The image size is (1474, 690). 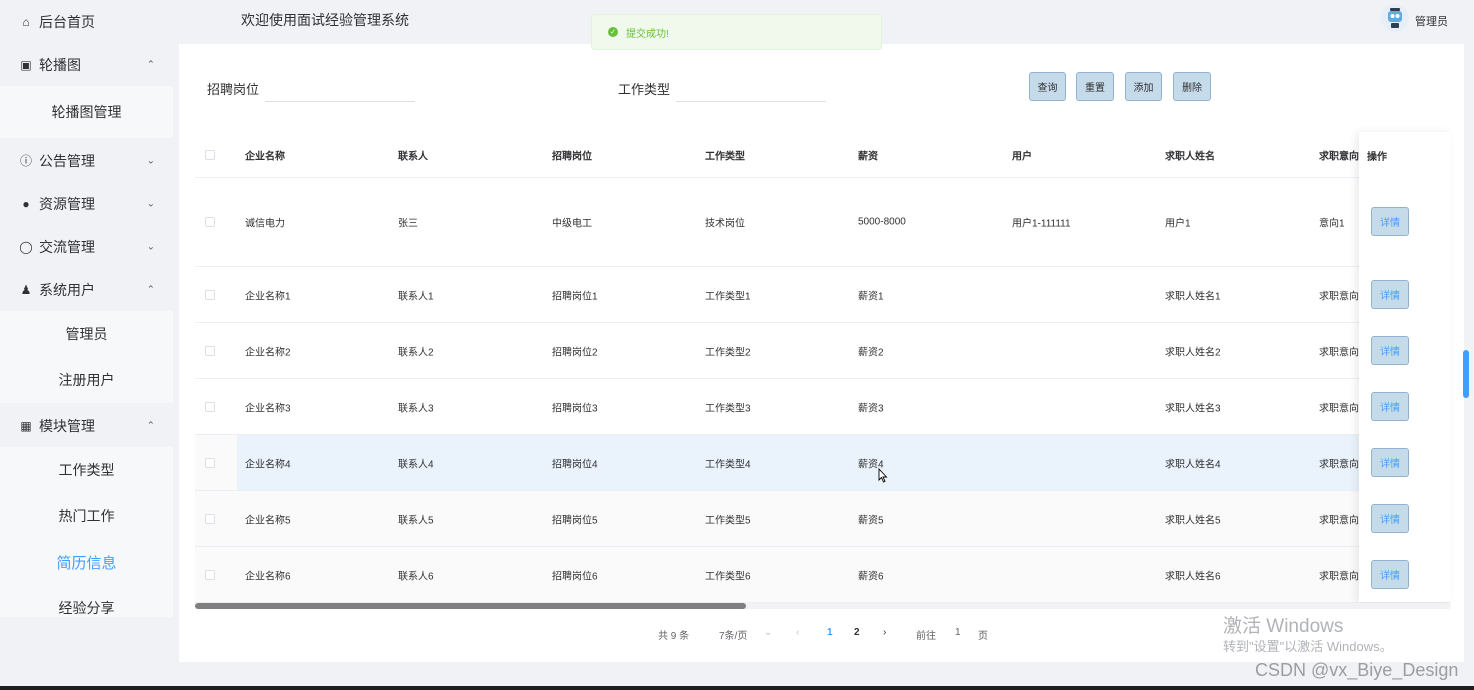 What do you see at coordinates (86, 64) in the screenshot?
I see `menu-carousel: ▣ 轮播图 ⌃` at bounding box center [86, 64].